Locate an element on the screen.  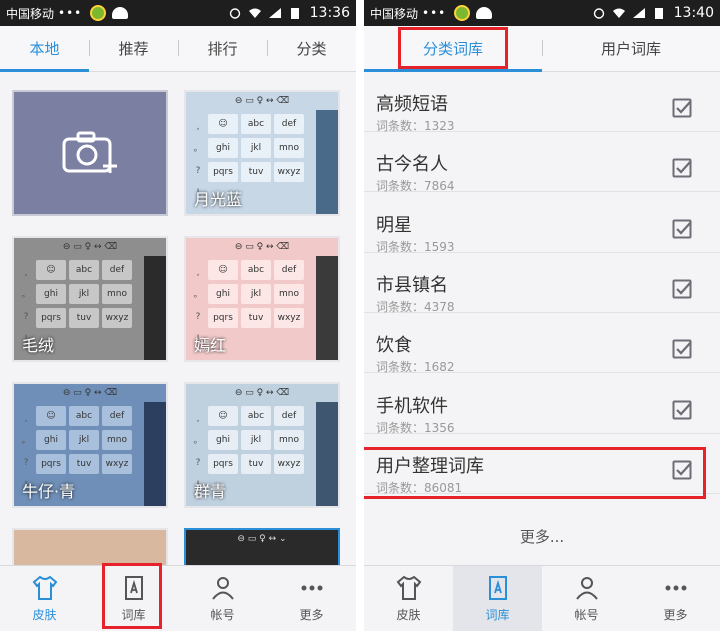
library-title: 古今名人 is located at coordinates (412, 165).